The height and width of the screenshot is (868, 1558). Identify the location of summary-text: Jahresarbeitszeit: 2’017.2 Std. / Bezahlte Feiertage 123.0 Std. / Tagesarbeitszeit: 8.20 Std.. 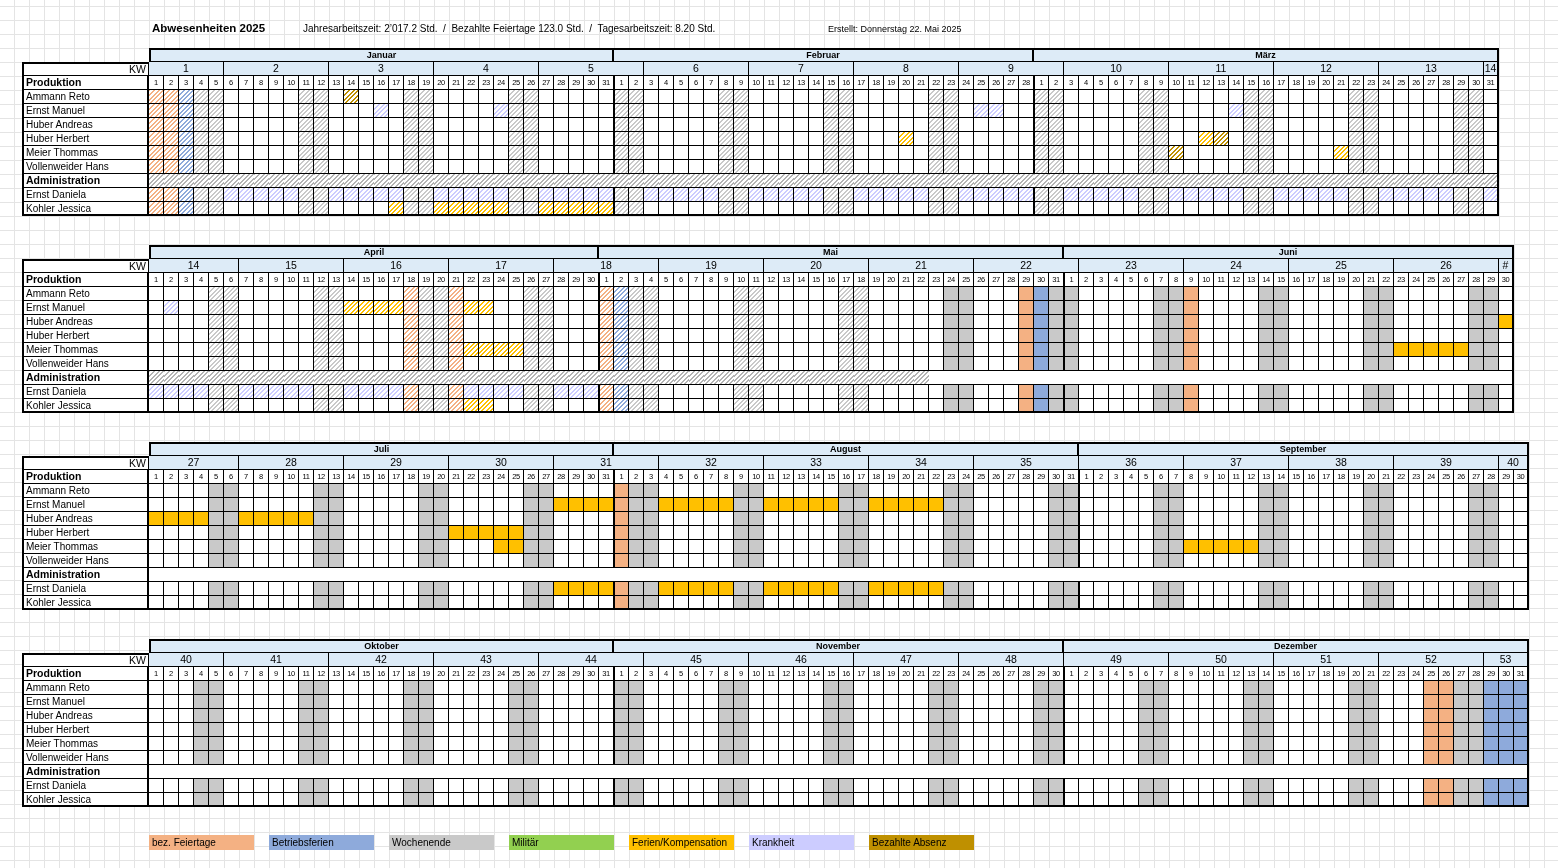
(509, 28).